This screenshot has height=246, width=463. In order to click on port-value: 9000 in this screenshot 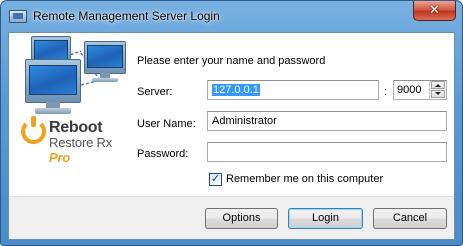, I will do `click(409, 90)`.